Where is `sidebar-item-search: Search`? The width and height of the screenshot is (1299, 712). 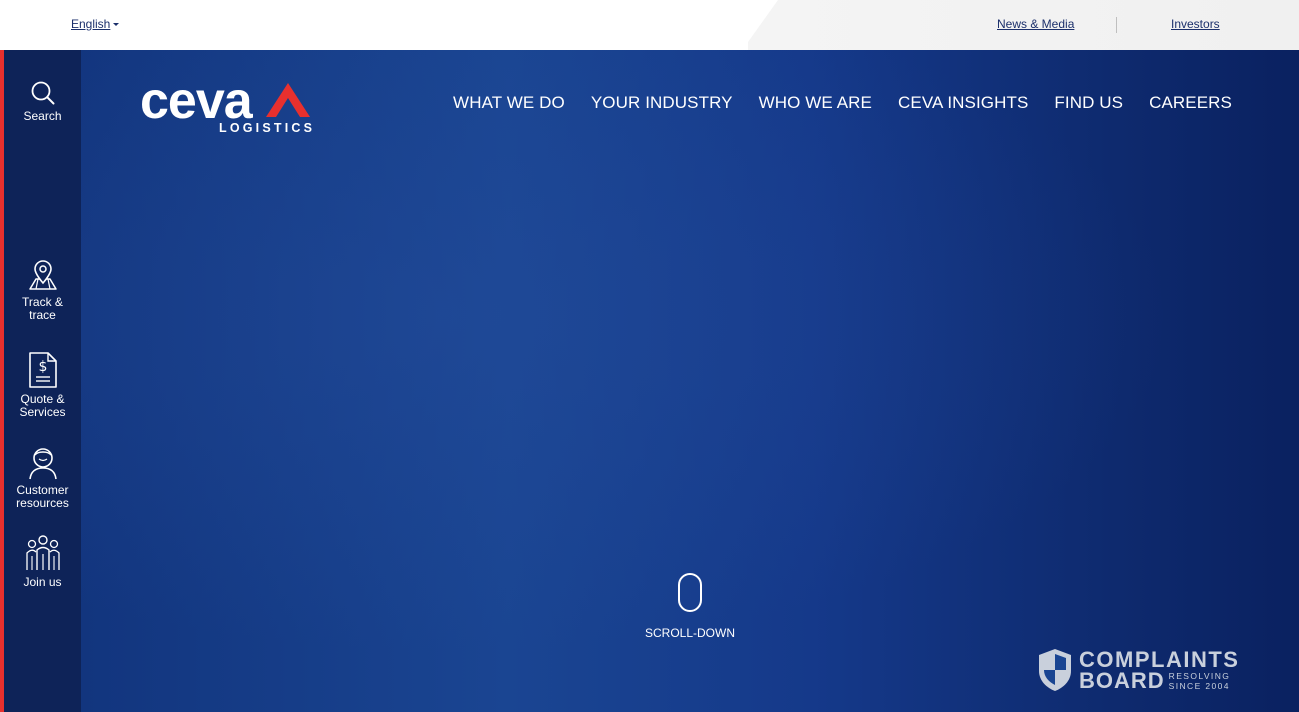 sidebar-item-search: Search is located at coordinates (42, 101).